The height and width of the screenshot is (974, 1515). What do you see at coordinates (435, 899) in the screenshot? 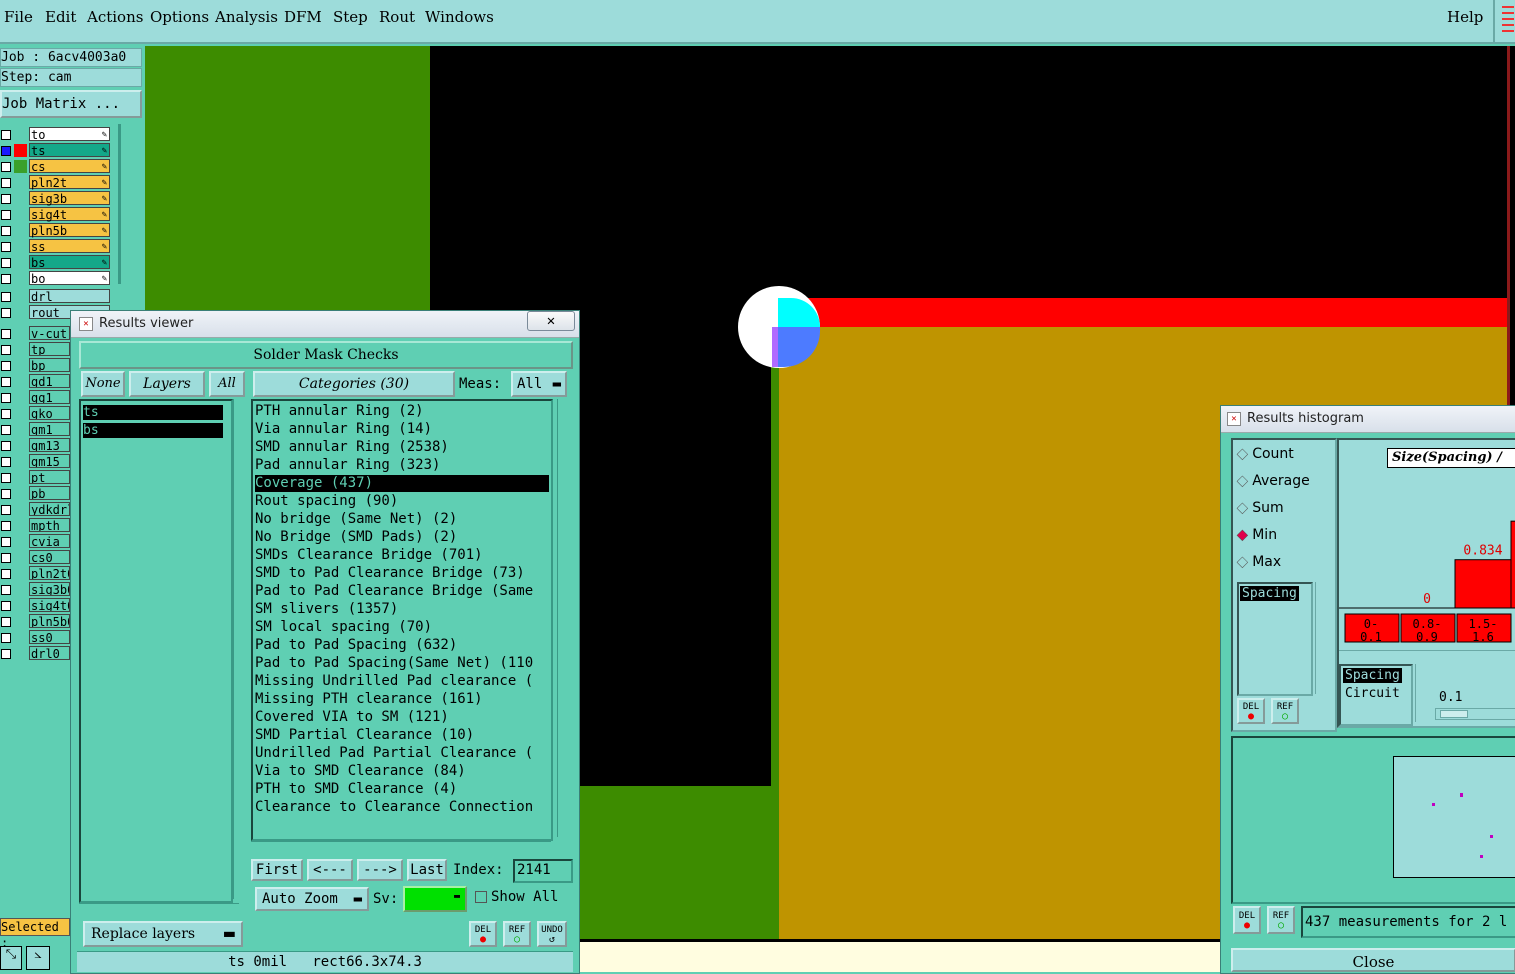
I see `sv-color-dropdown: ▬` at bounding box center [435, 899].